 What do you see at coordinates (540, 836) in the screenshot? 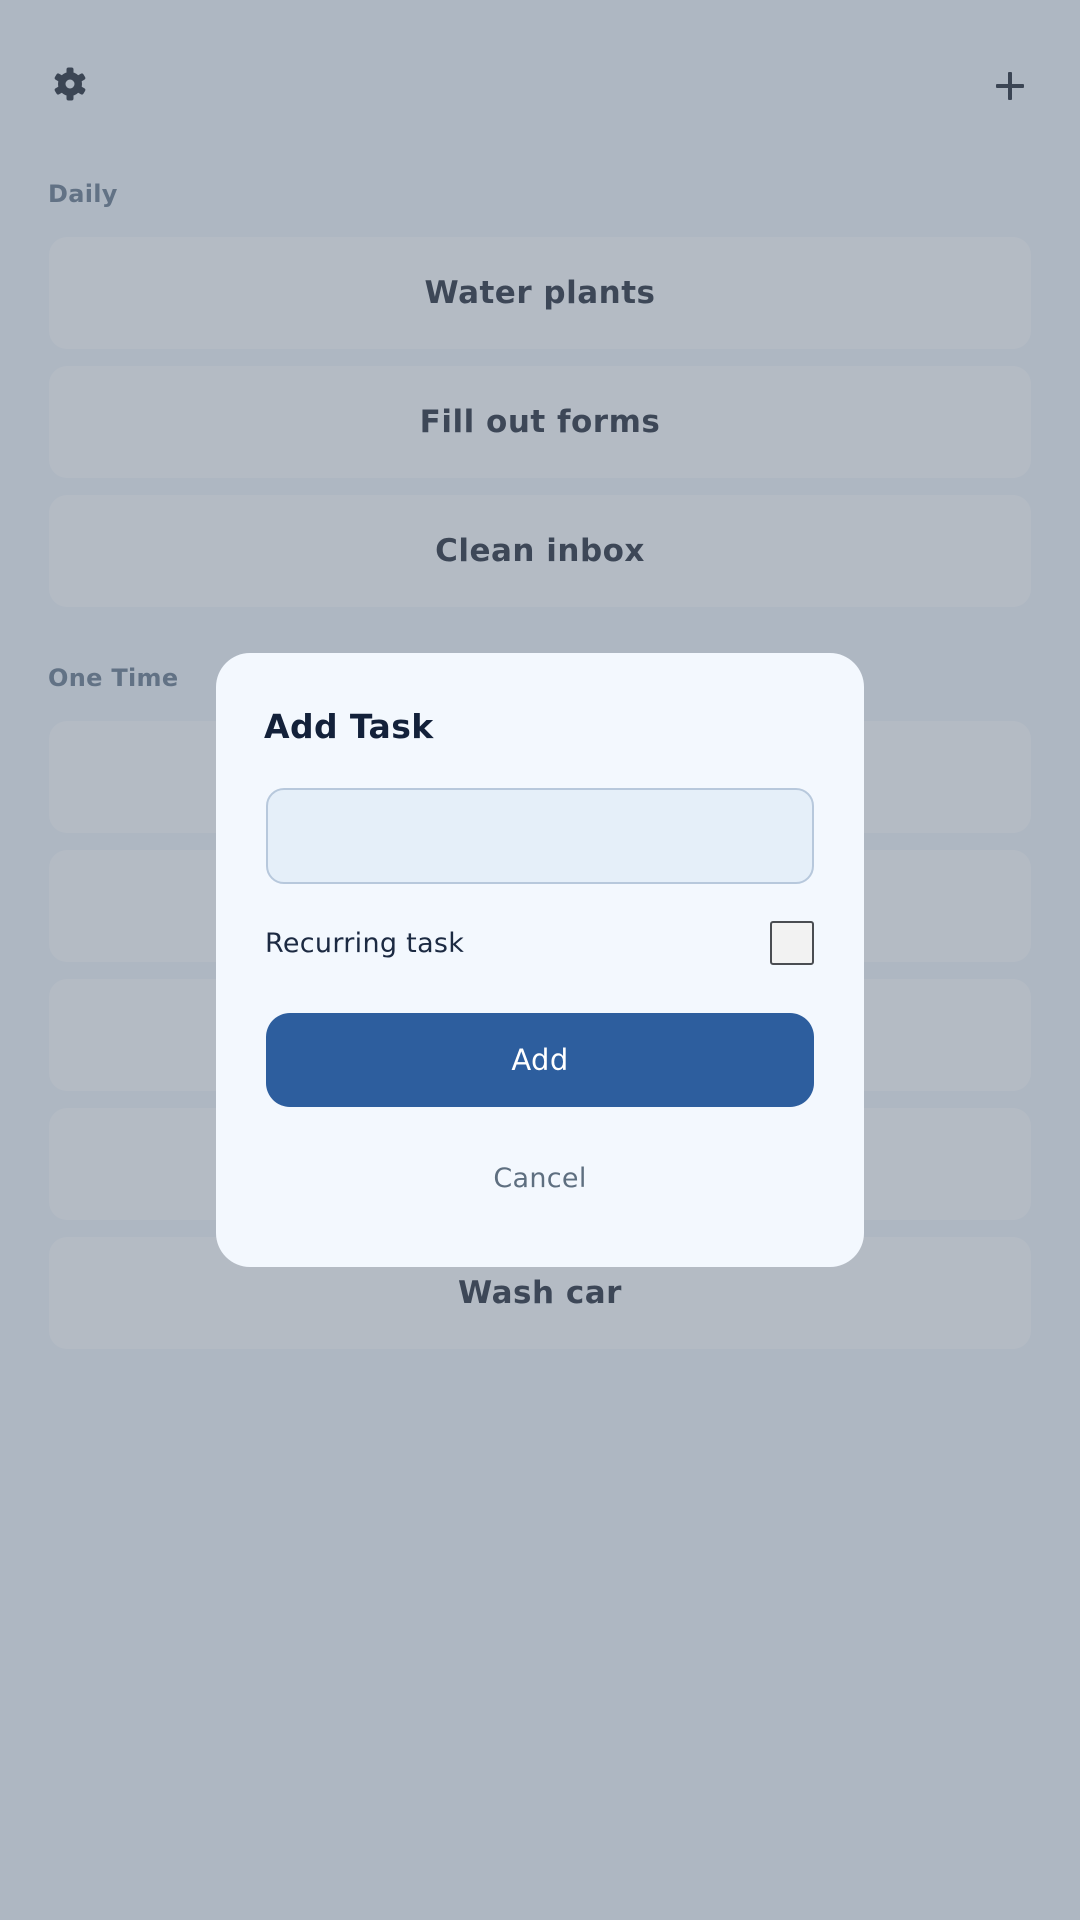
I see `task-name-input` at bounding box center [540, 836].